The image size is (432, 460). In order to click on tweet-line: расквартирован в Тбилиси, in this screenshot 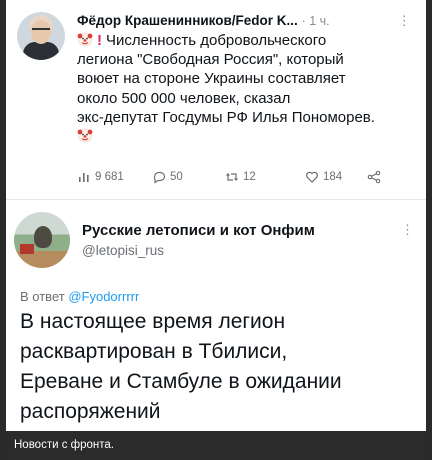, I will do `click(154, 351)`.